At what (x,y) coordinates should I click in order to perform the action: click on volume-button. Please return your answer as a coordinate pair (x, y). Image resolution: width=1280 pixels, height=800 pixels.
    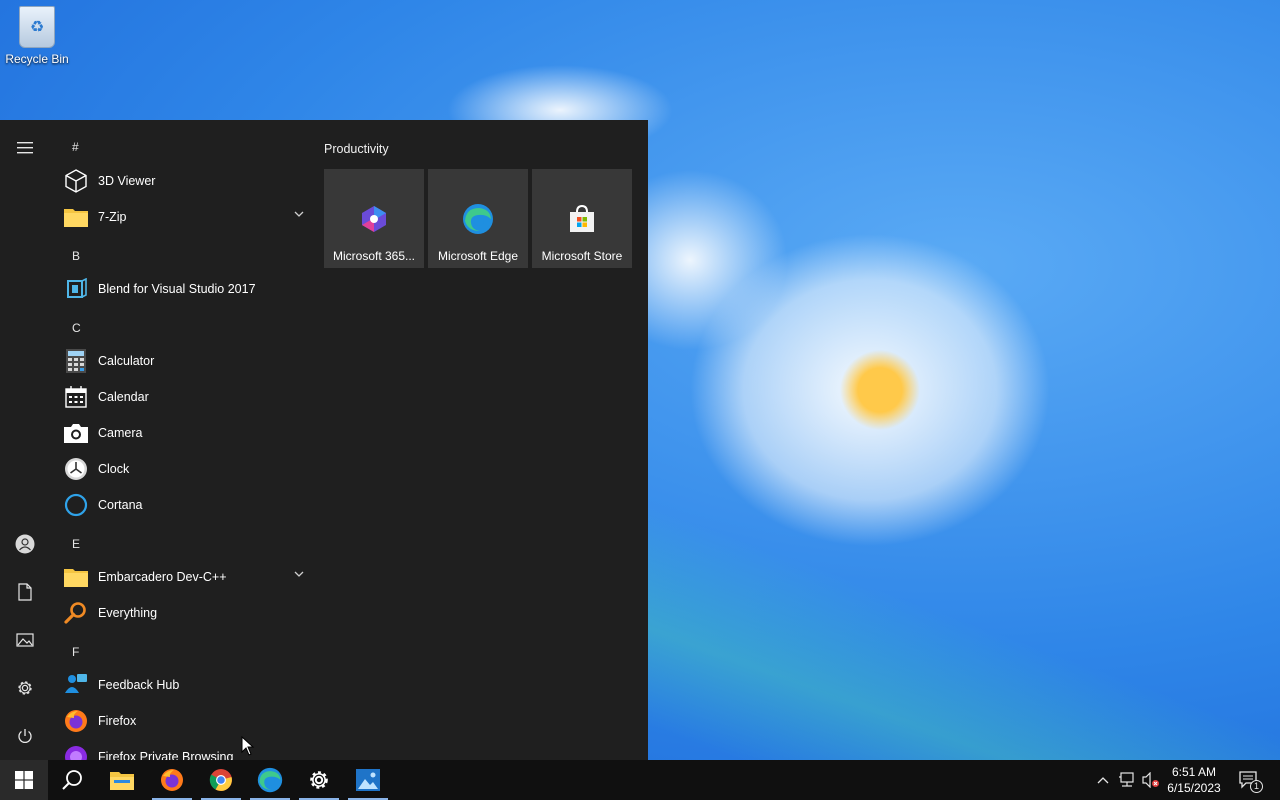
    Looking at the image, I should click on (1151, 780).